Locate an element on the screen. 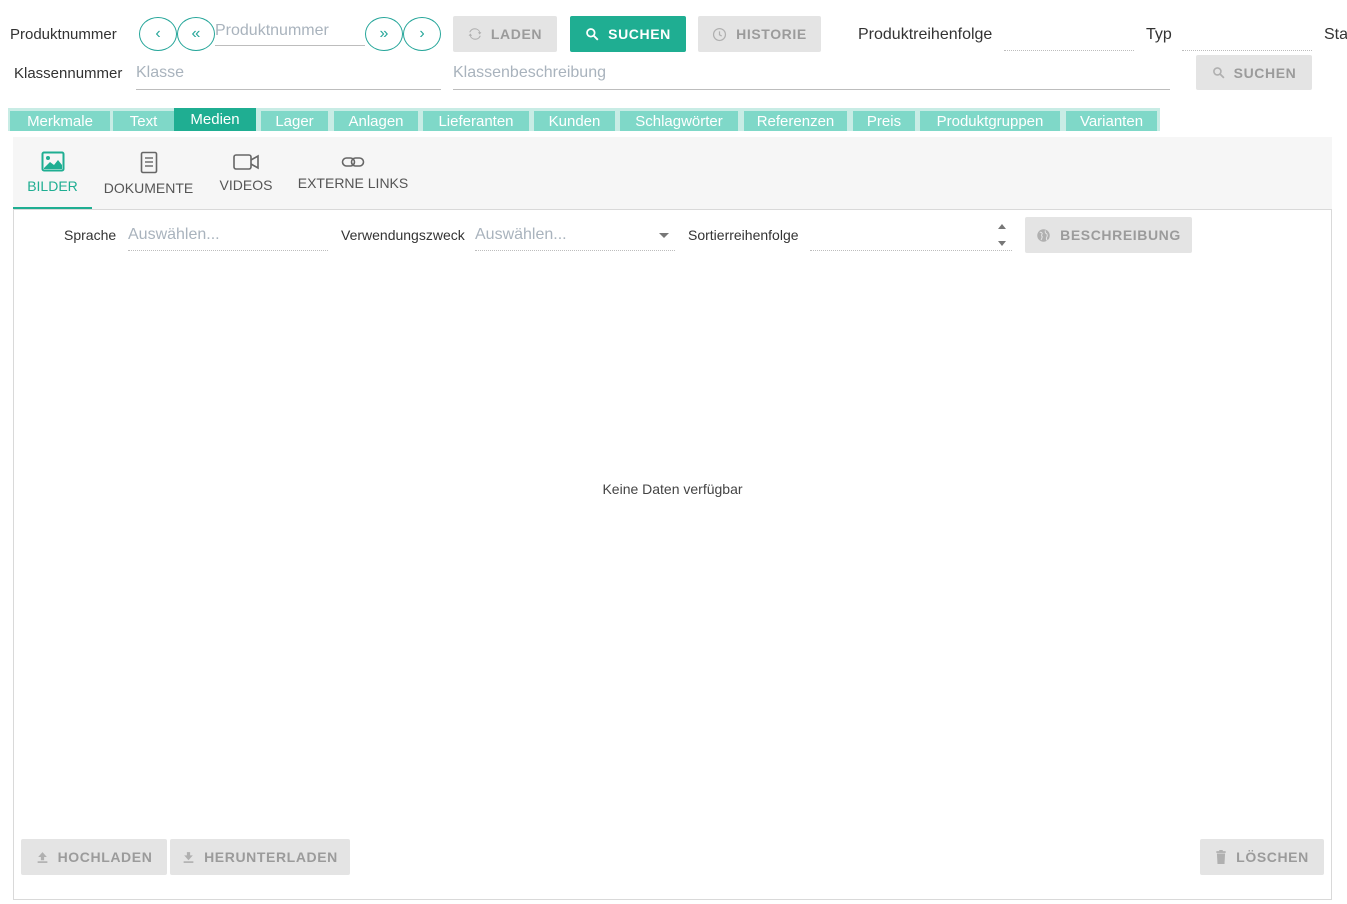 Image resolution: width=1347 pixels, height=904 pixels. spinner-down-icon is located at coordinates (1002, 243).